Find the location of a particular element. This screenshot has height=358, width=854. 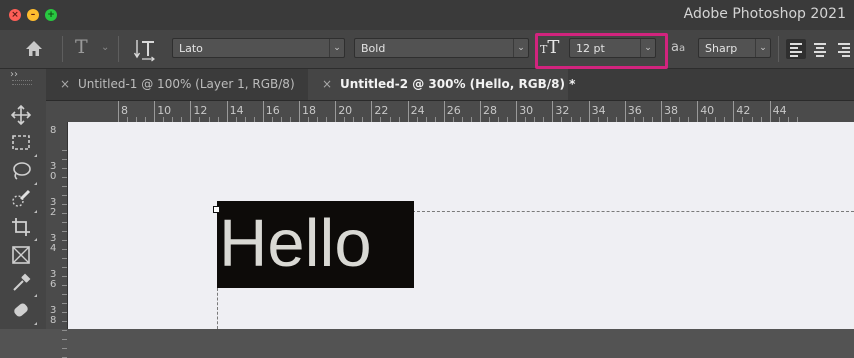

tab-untitled-1: × Untitled-1 @ 100% (Layer 1, RGB/8) is located at coordinates (177, 84).